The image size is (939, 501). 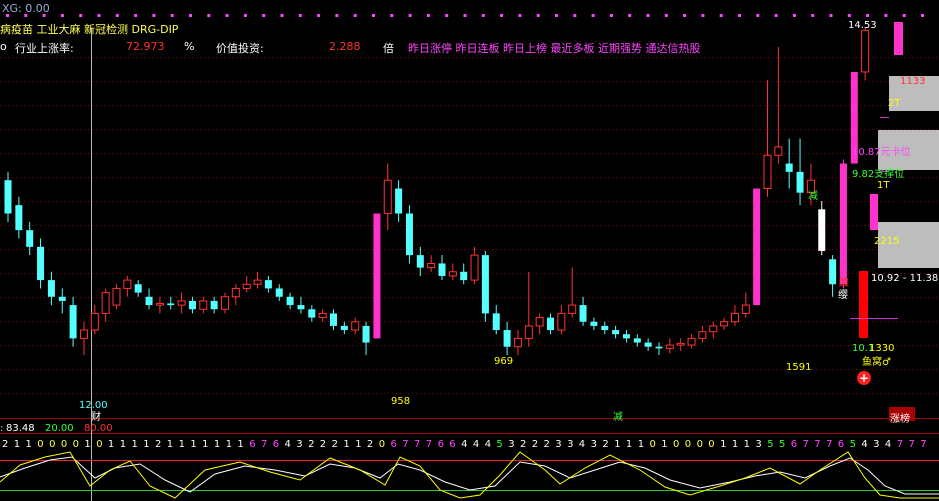 What do you see at coordinates (618, 417) in the screenshot?
I see `reduce-marker-bottom: 减` at bounding box center [618, 417].